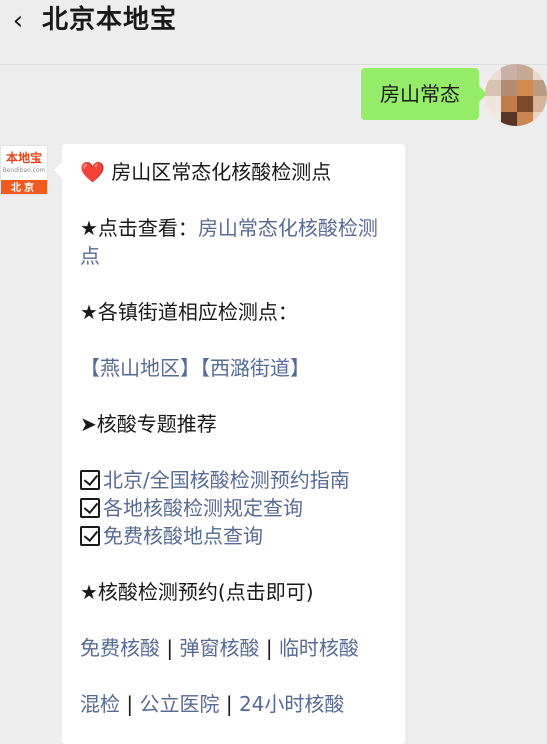 Image resolution: width=547 pixels, height=744 pixels. I want to click on booking-guide-link: 北京/全国核酸检测预约指南, so click(226, 480).